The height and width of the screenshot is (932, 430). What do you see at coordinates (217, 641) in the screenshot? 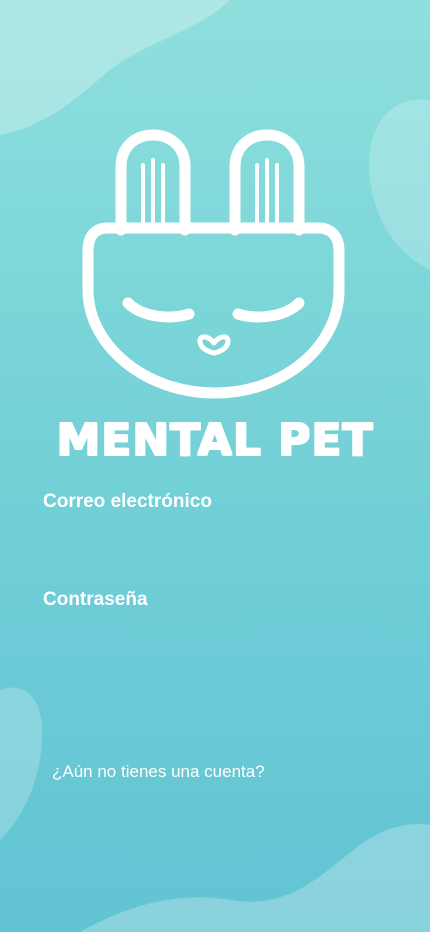
I see `password-field` at bounding box center [217, 641].